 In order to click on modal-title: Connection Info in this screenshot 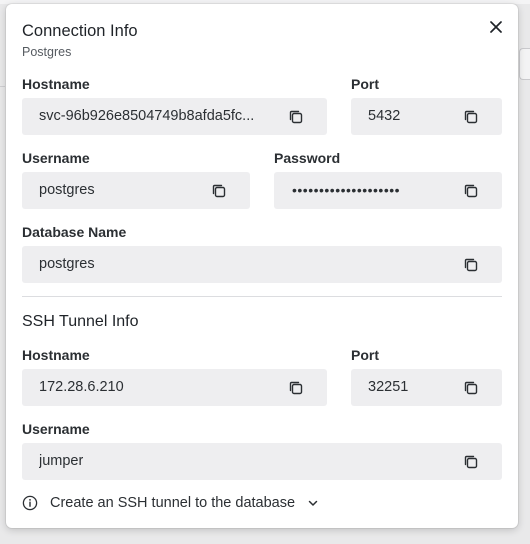, I will do `click(80, 31)`.